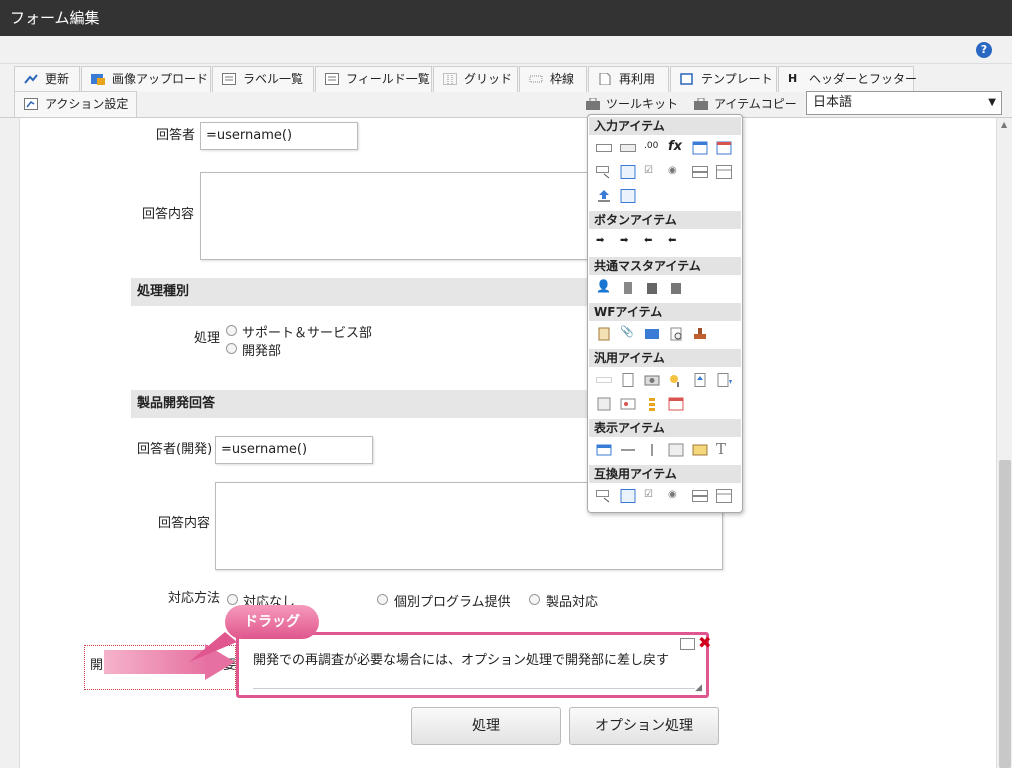  I want to click on template-label: テンプレート, so click(737, 79).